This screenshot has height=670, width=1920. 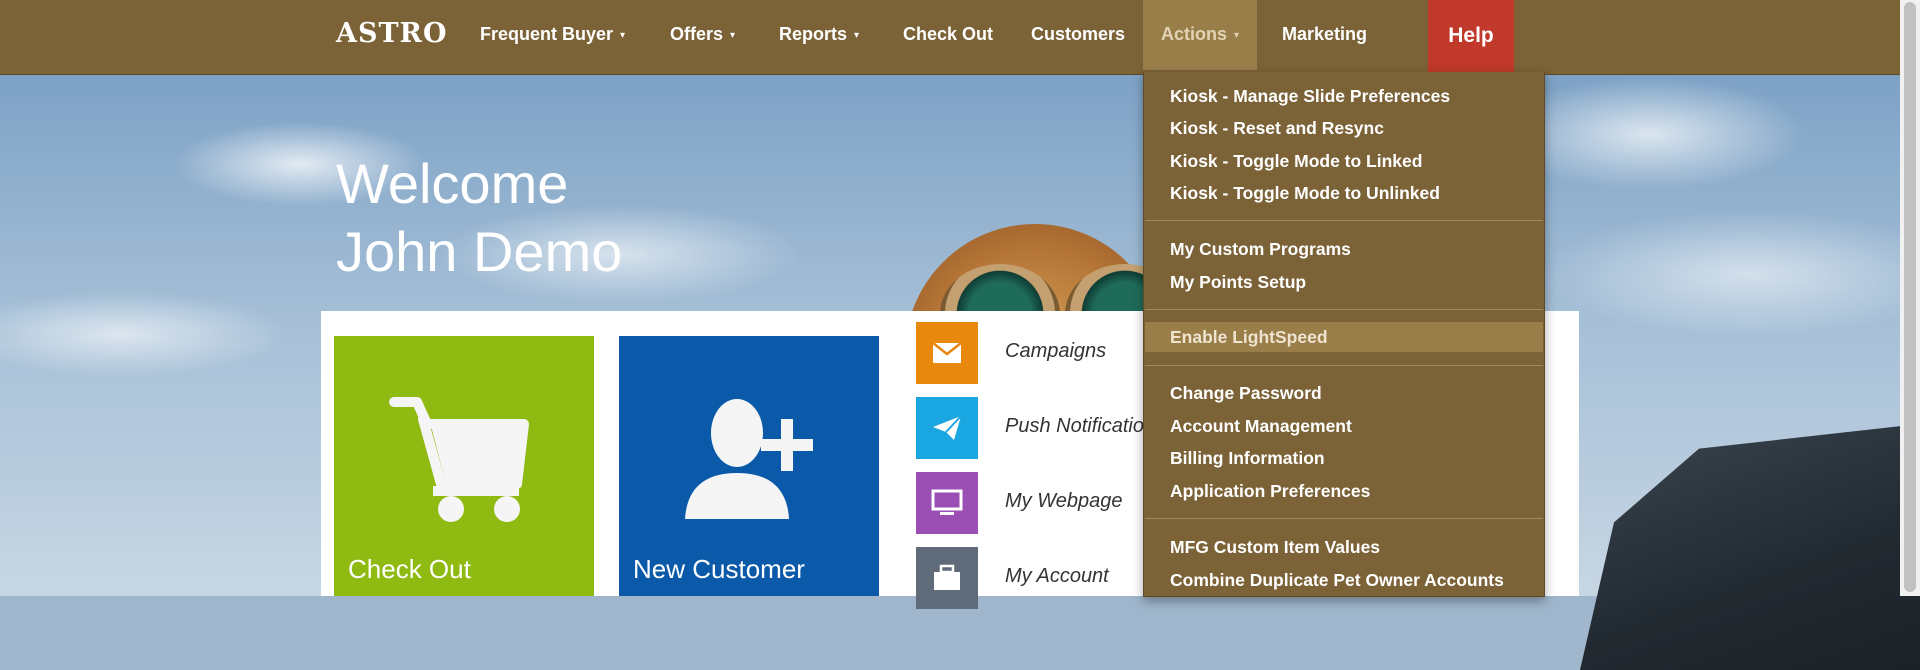 What do you see at coordinates (1194, 34) in the screenshot?
I see `nav-label: Actions` at bounding box center [1194, 34].